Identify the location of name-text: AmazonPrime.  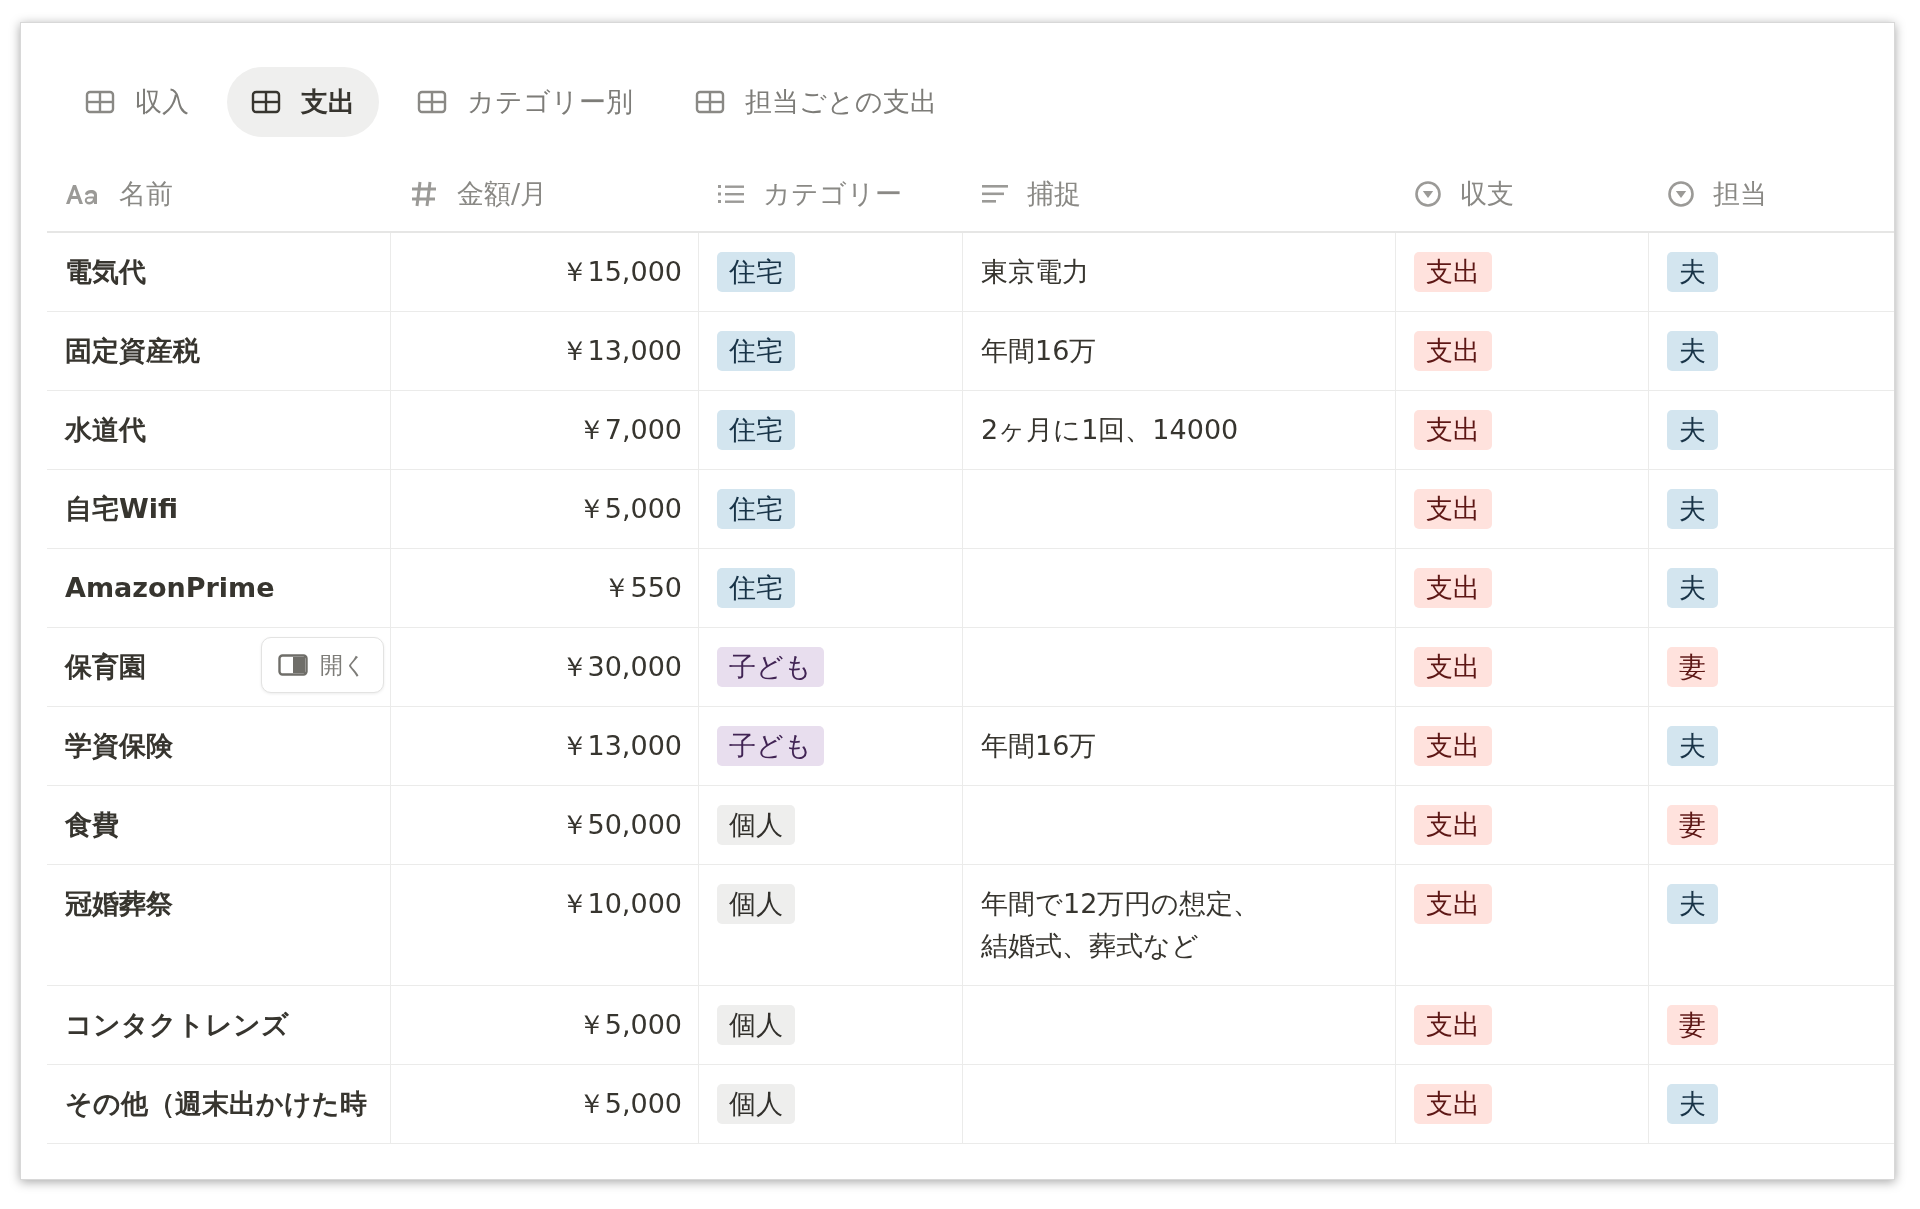
(170, 587).